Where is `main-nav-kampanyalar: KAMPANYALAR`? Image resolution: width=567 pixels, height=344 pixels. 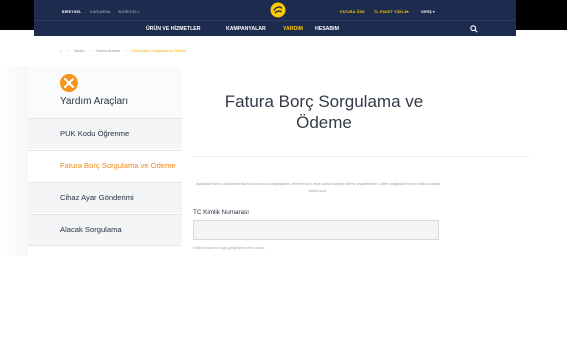
main-nav-kampanyalar: KAMPANYALAR is located at coordinates (246, 29).